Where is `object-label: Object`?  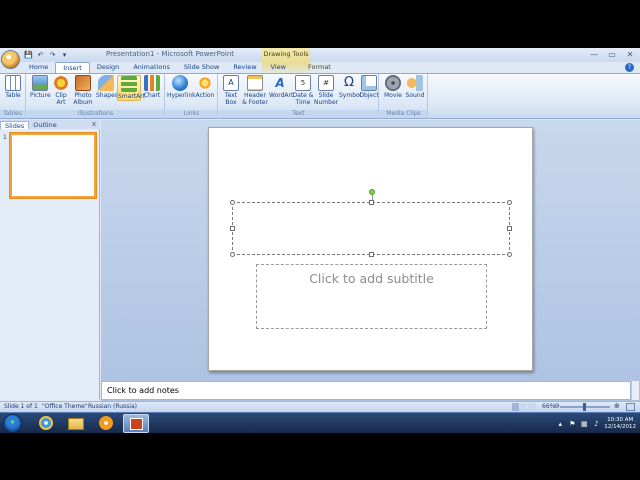 object-label: Object is located at coordinates (369, 95).